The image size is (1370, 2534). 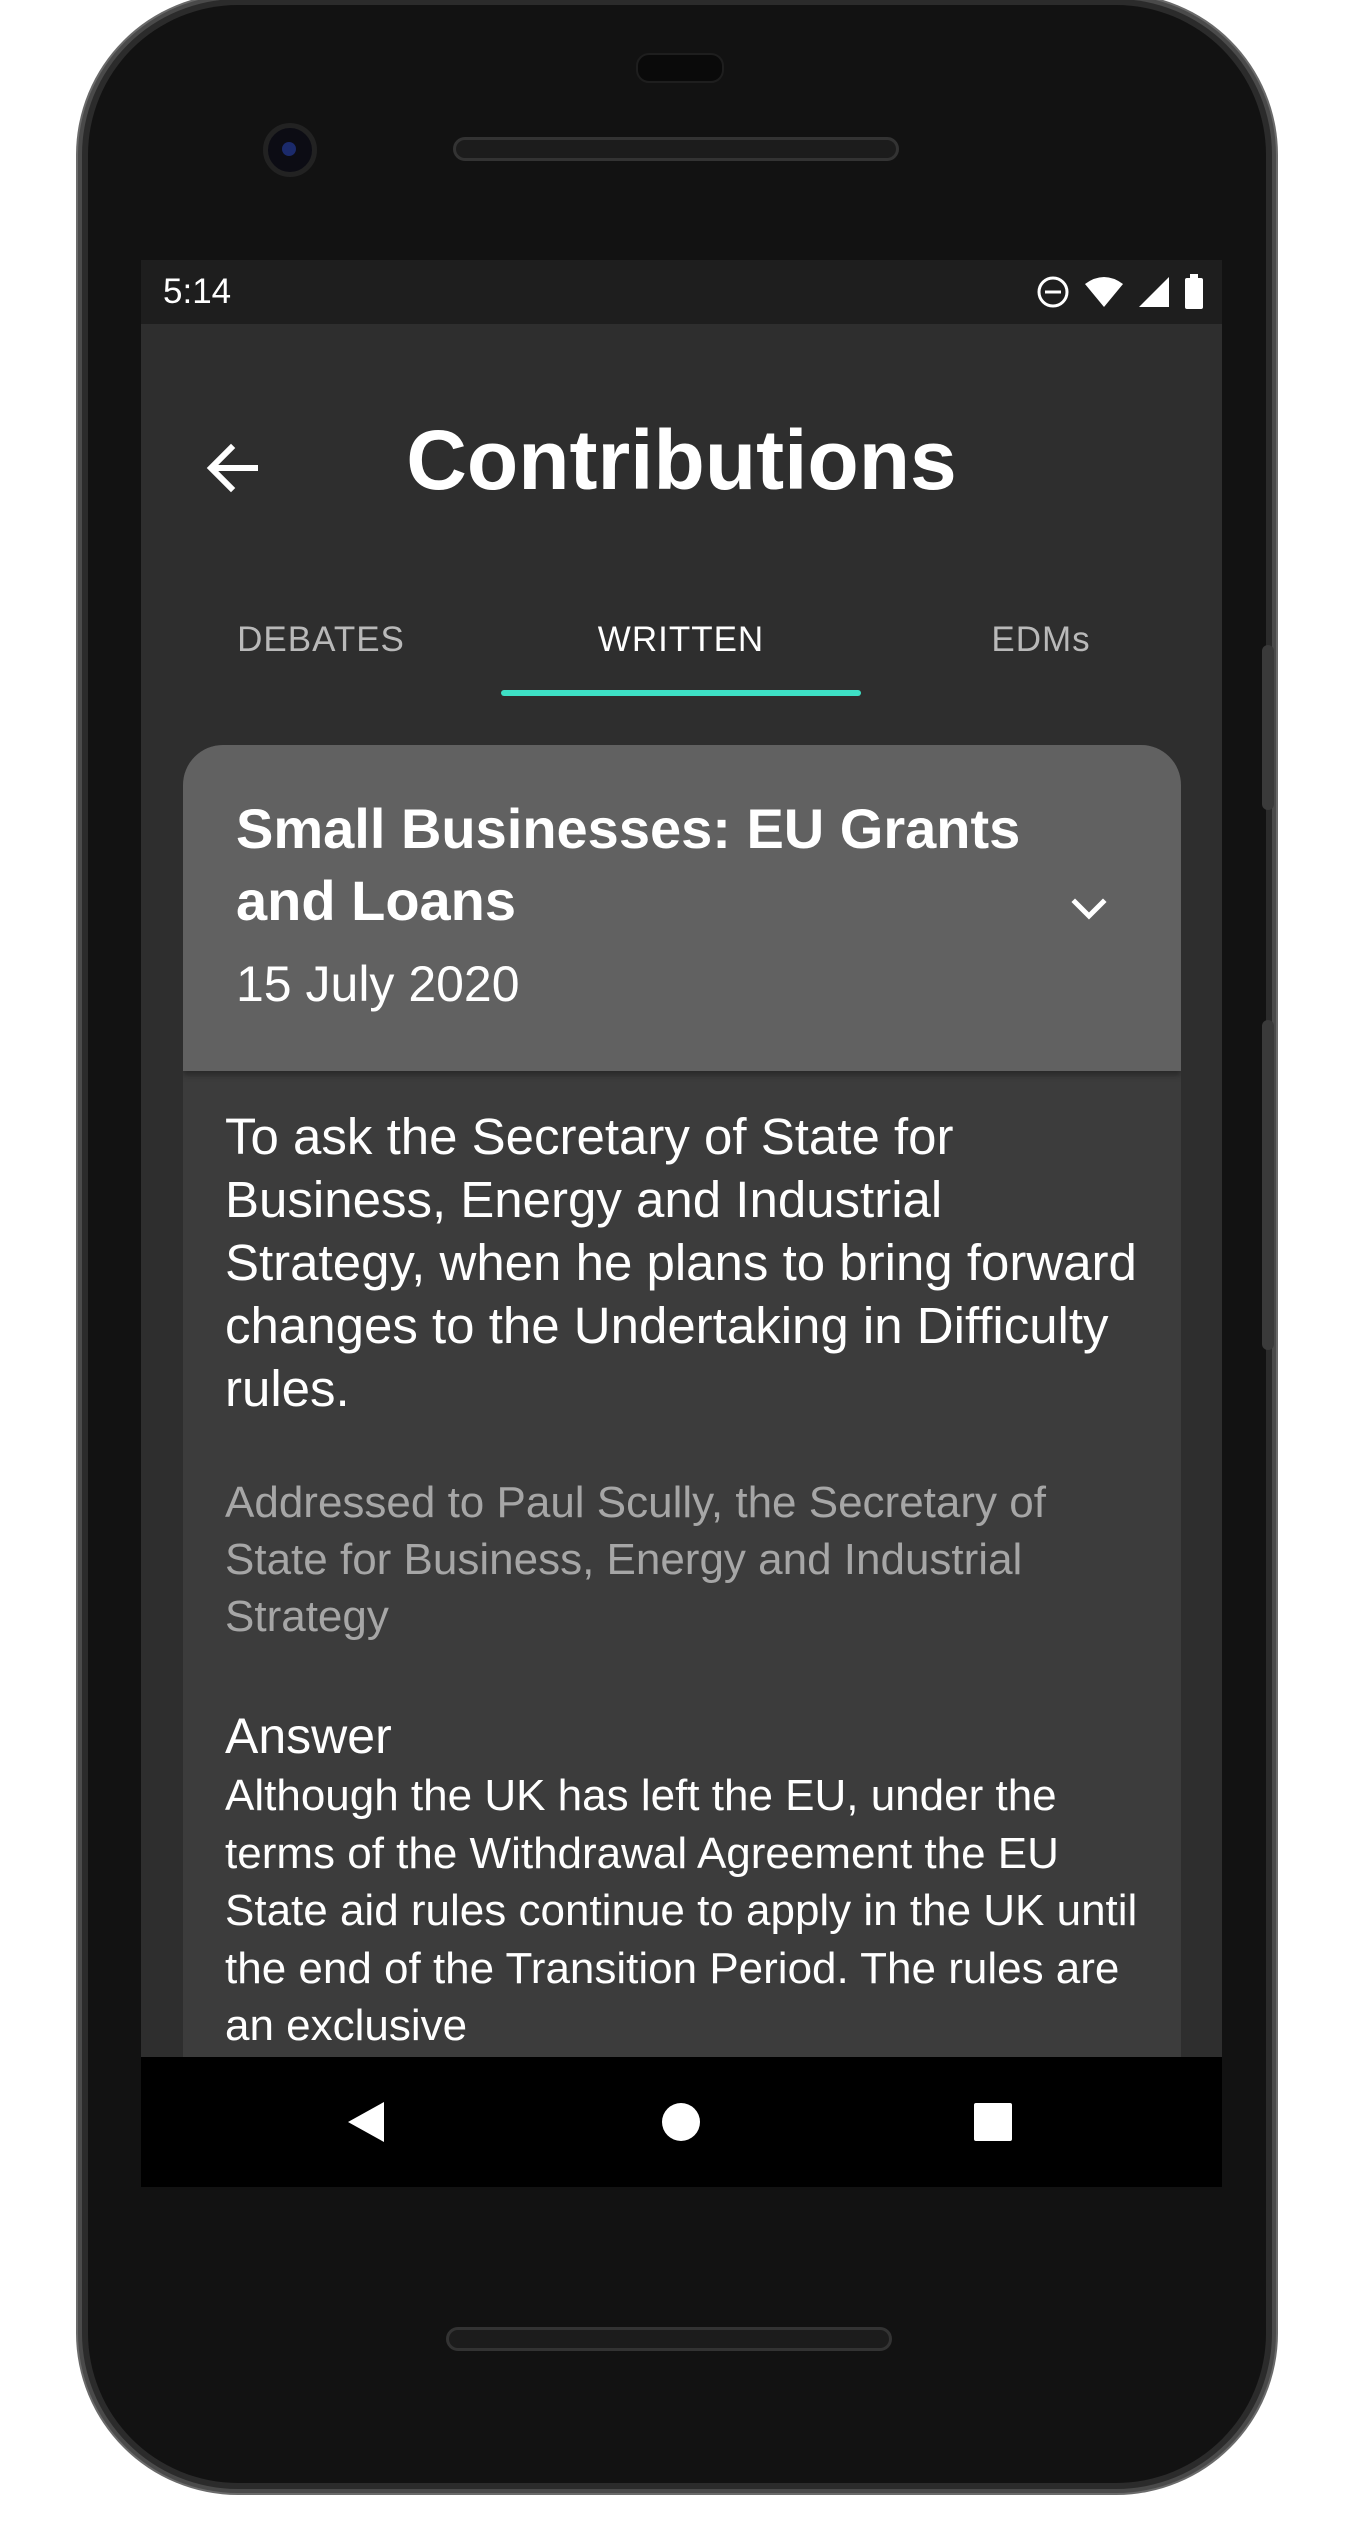 What do you see at coordinates (676, 149) in the screenshot?
I see `top-speaker` at bounding box center [676, 149].